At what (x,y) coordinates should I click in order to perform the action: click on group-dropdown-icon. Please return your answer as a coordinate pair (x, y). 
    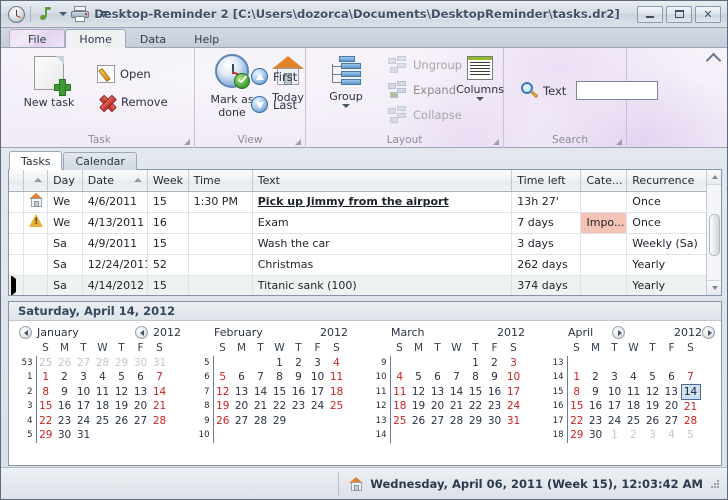
    Looking at the image, I should click on (346, 106).